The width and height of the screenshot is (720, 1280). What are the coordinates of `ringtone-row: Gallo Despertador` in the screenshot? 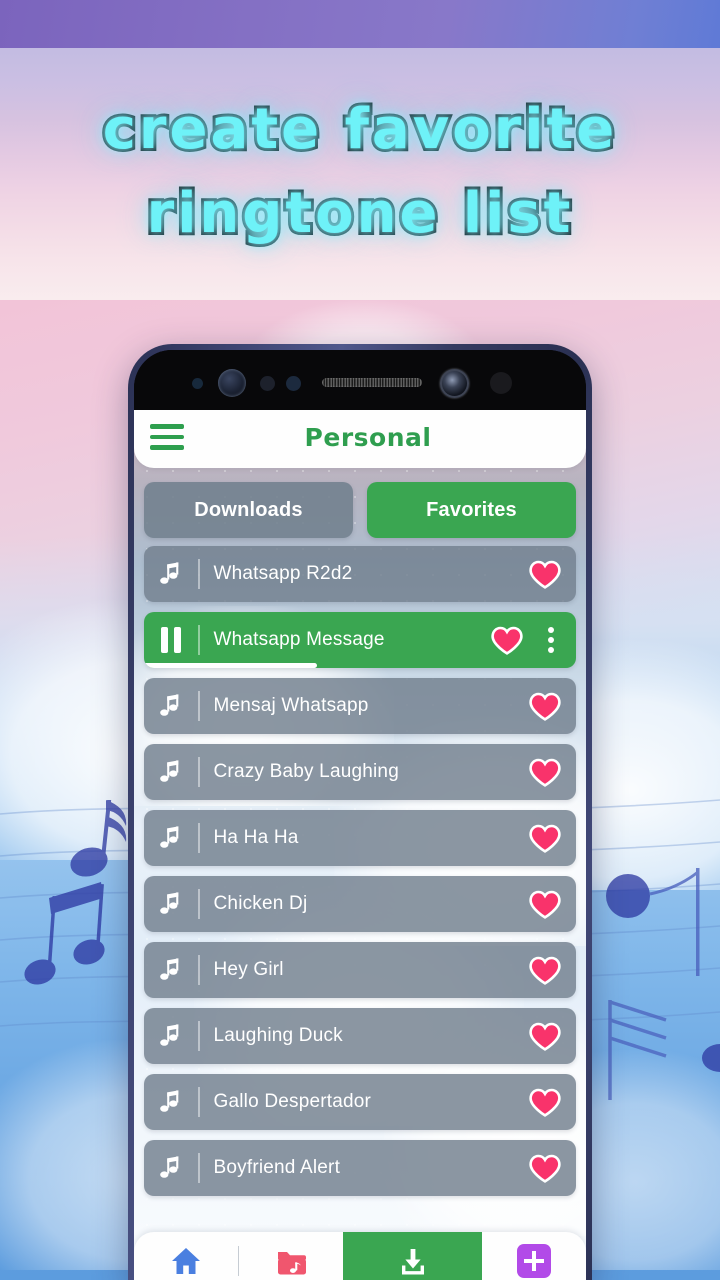 It's located at (360, 1102).